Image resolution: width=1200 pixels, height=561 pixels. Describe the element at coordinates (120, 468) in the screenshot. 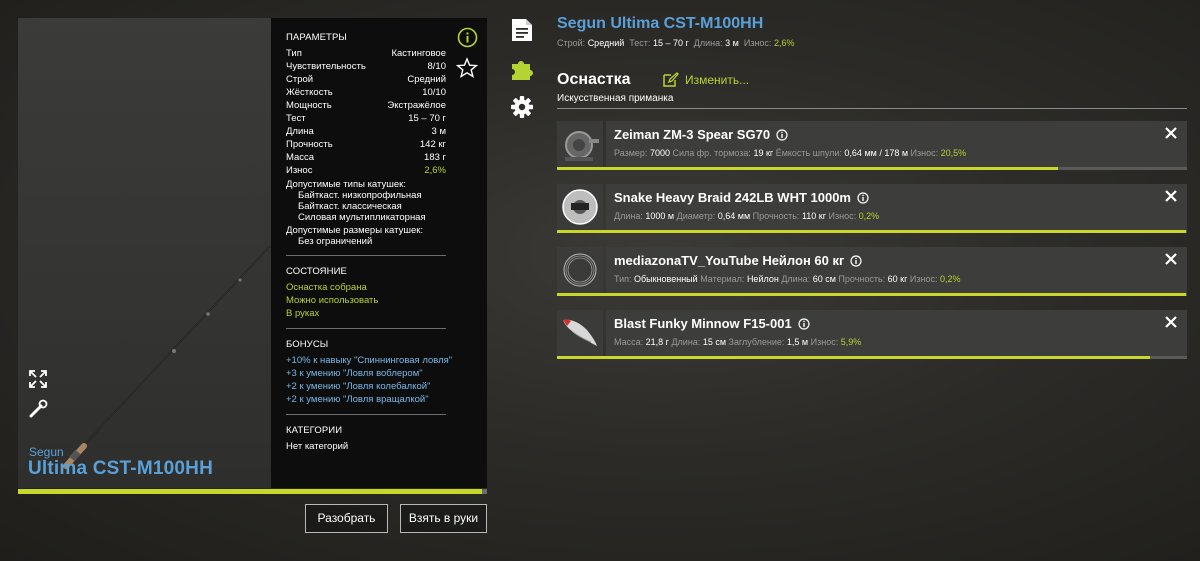

I see `rod-model: Ultima CST-M100HH` at that location.